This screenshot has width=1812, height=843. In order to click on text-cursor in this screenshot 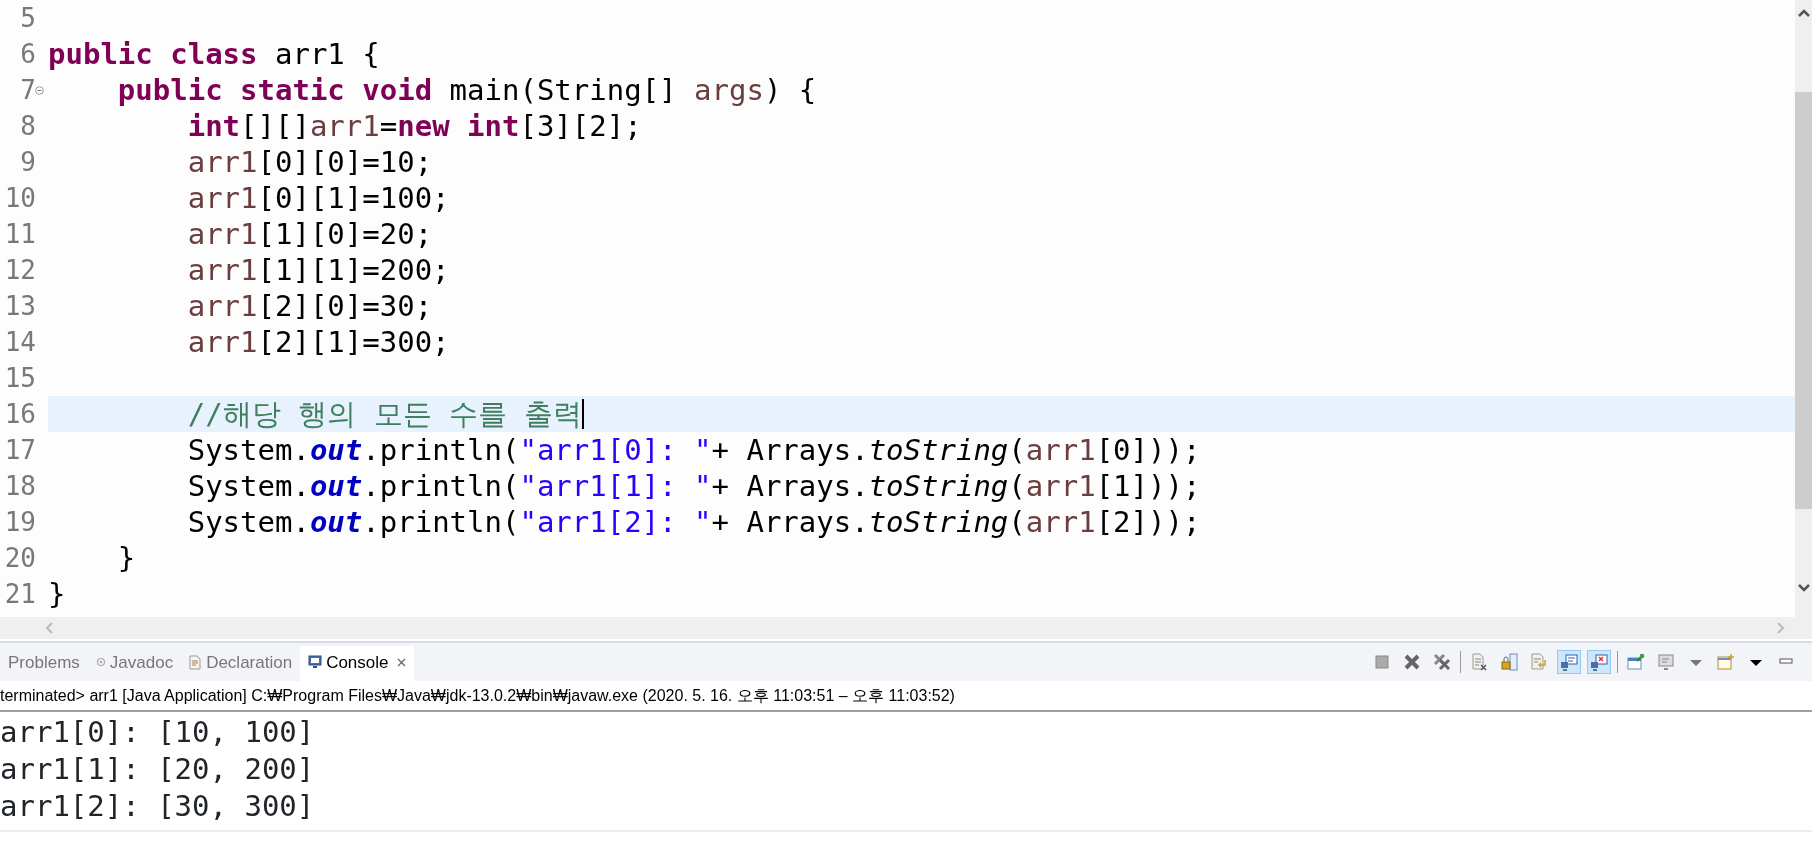, I will do `click(583, 414)`.